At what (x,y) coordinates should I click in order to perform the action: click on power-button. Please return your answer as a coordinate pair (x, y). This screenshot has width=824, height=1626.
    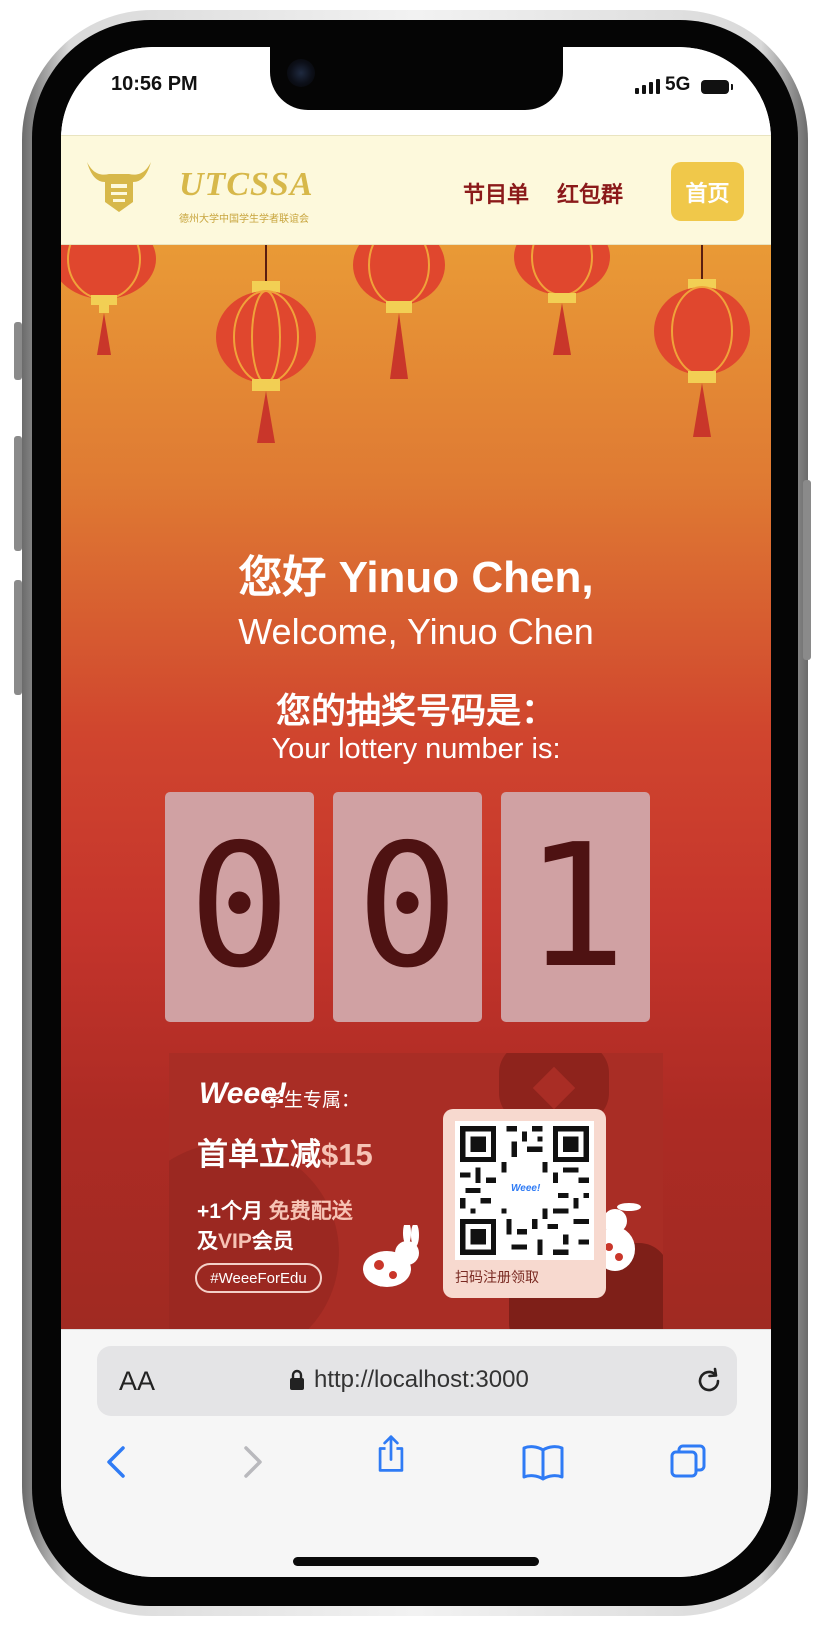
    Looking at the image, I should click on (807, 570).